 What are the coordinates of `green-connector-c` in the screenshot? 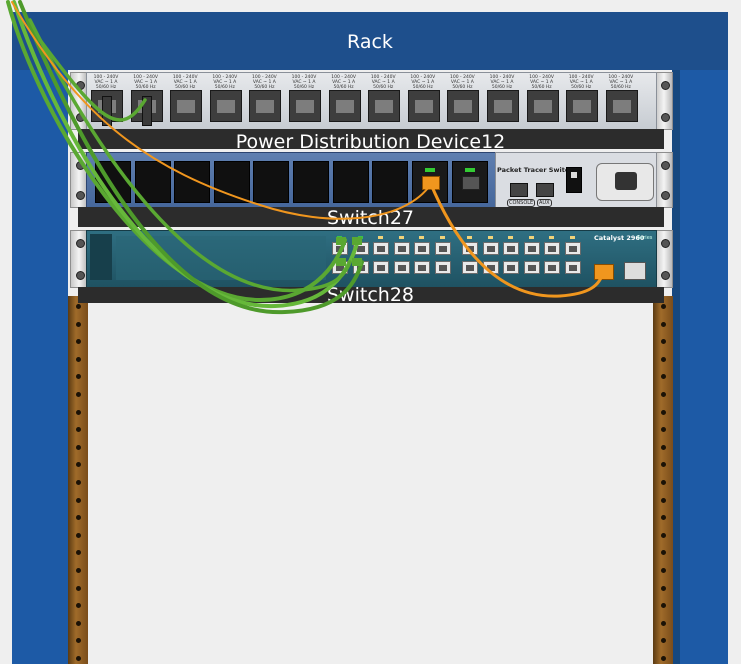 It's located at (341, 262).